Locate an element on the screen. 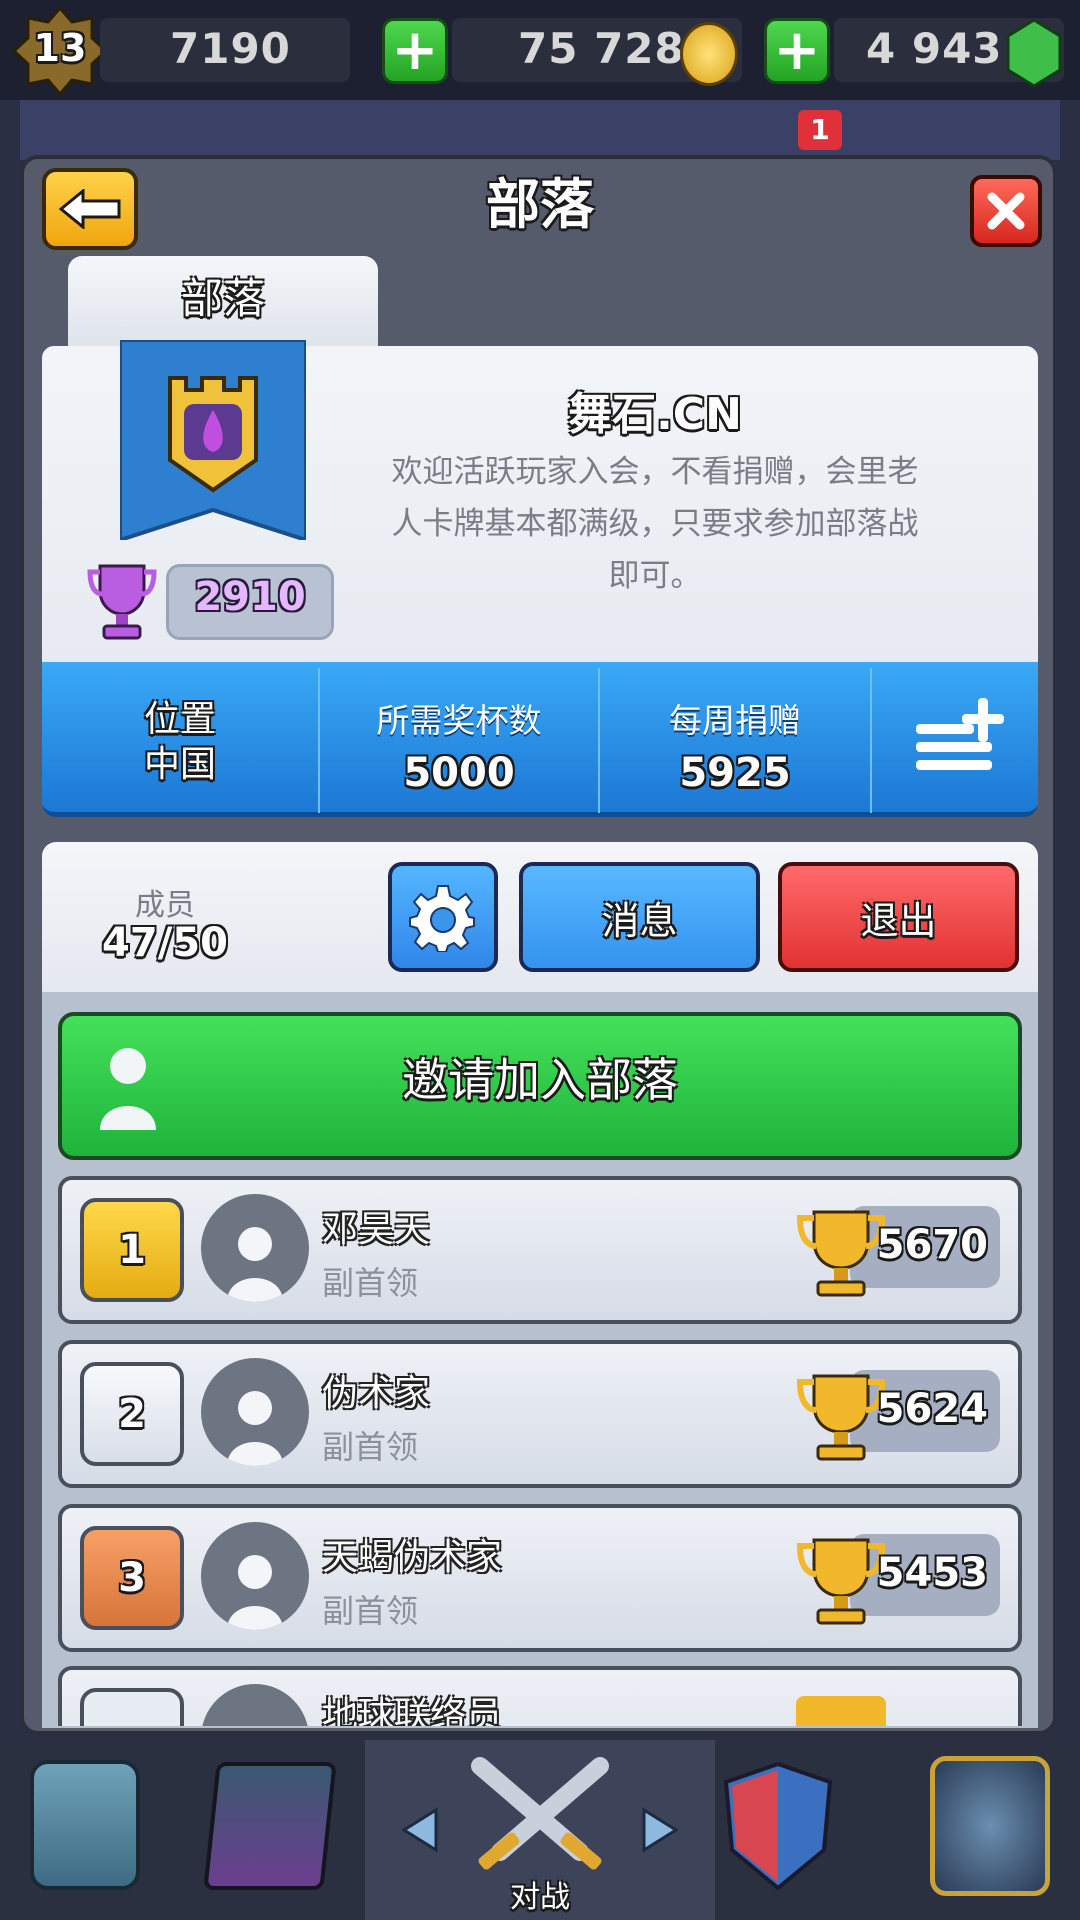 The height and width of the screenshot is (1920, 1080). clan-description-line: 欢迎活跃玩家入会，不看捐赠，会里老 is located at coordinates (655, 472).